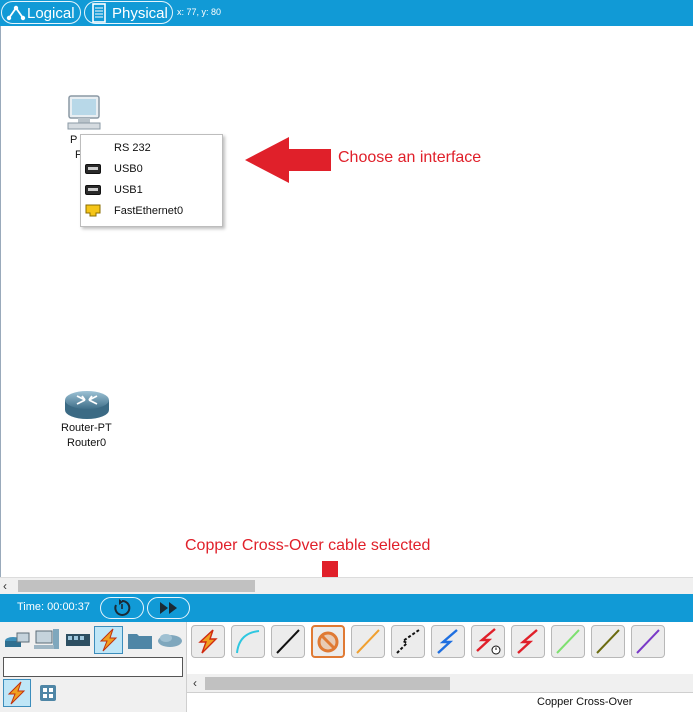  I want to click on grid-subcategory-icon, so click(48, 693).